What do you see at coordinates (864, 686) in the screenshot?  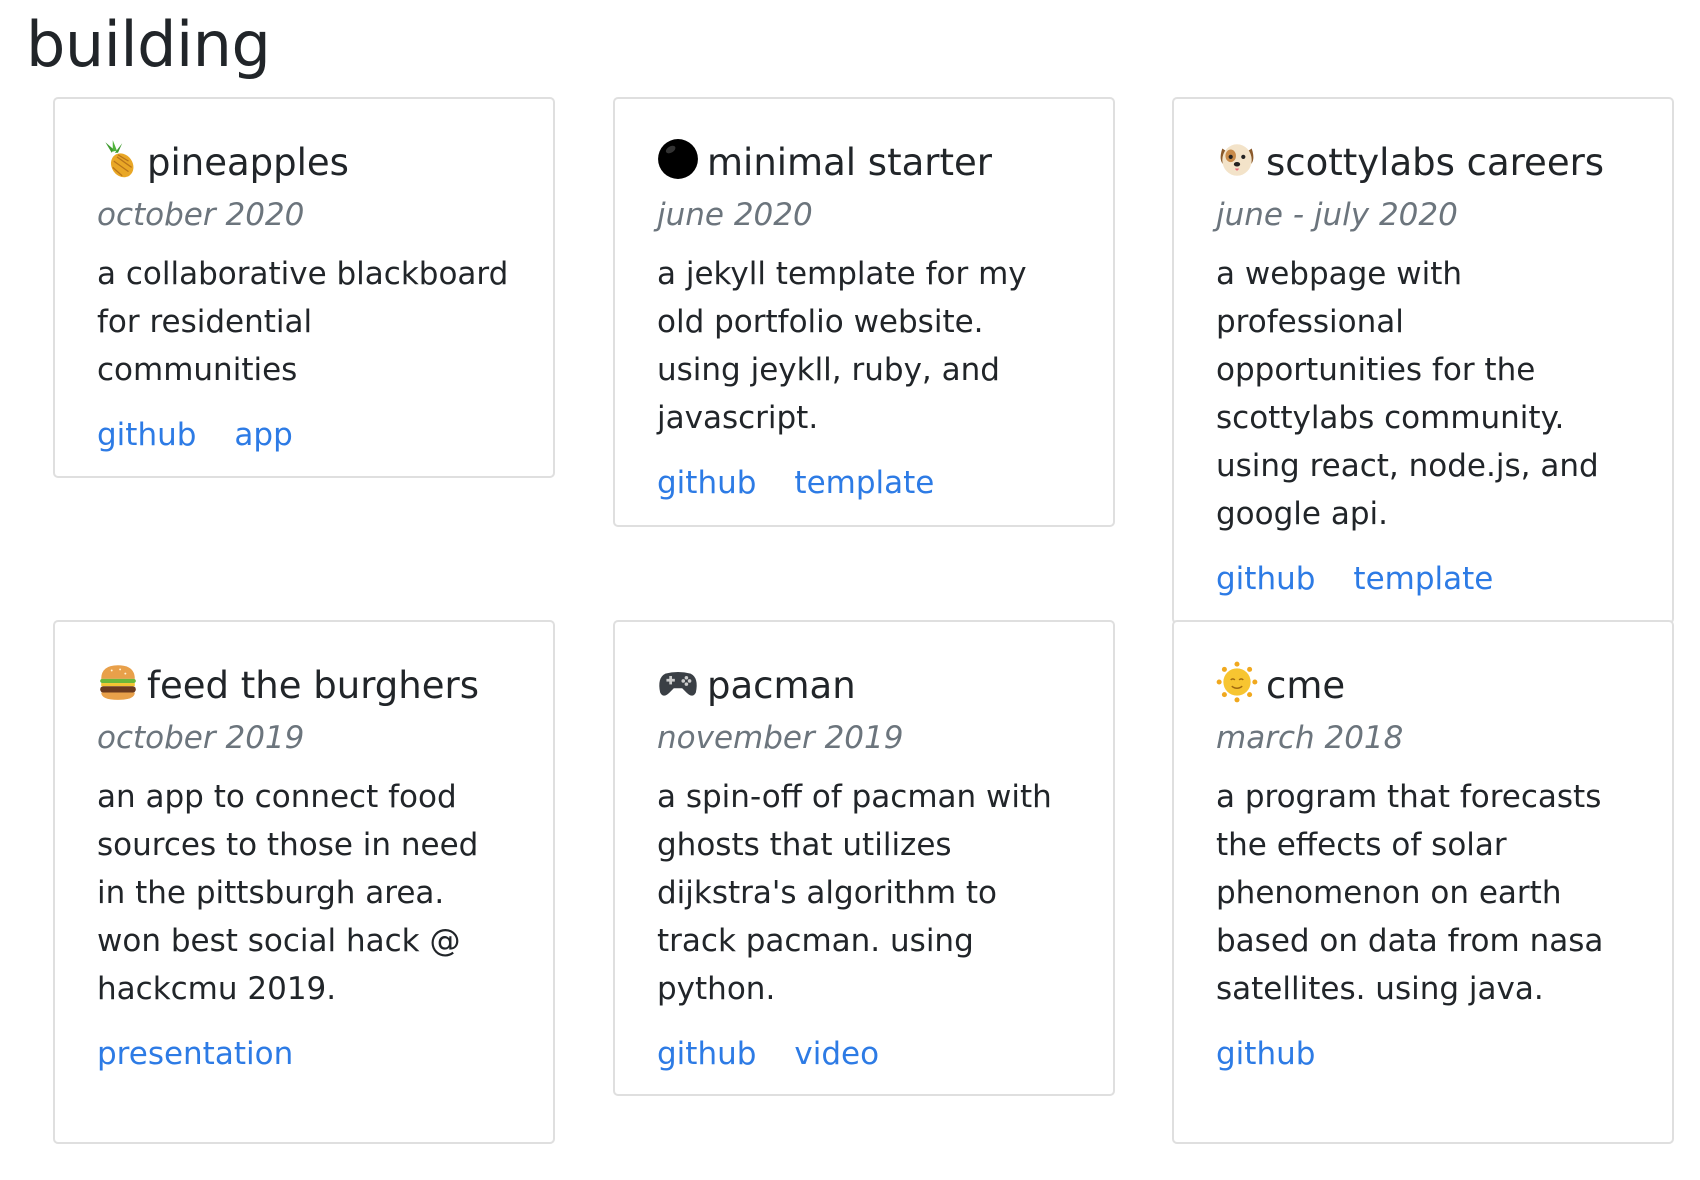 I see `card-title: pacman` at bounding box center [864, 686].